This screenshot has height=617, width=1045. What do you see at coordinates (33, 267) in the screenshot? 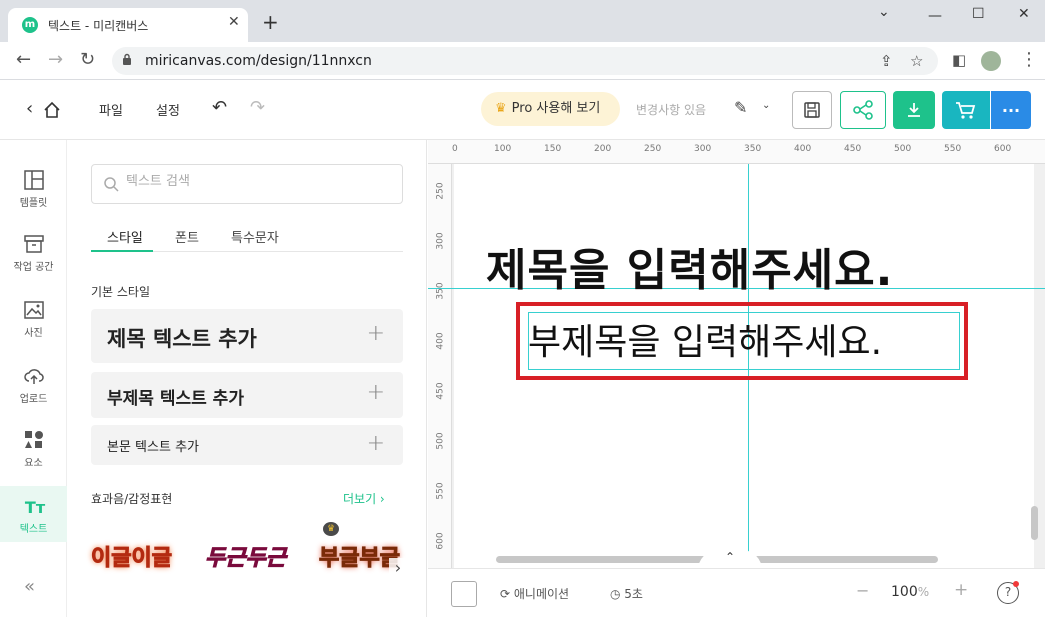
I see `rail-label: 작업 공간` at bounding box center [33, 267].